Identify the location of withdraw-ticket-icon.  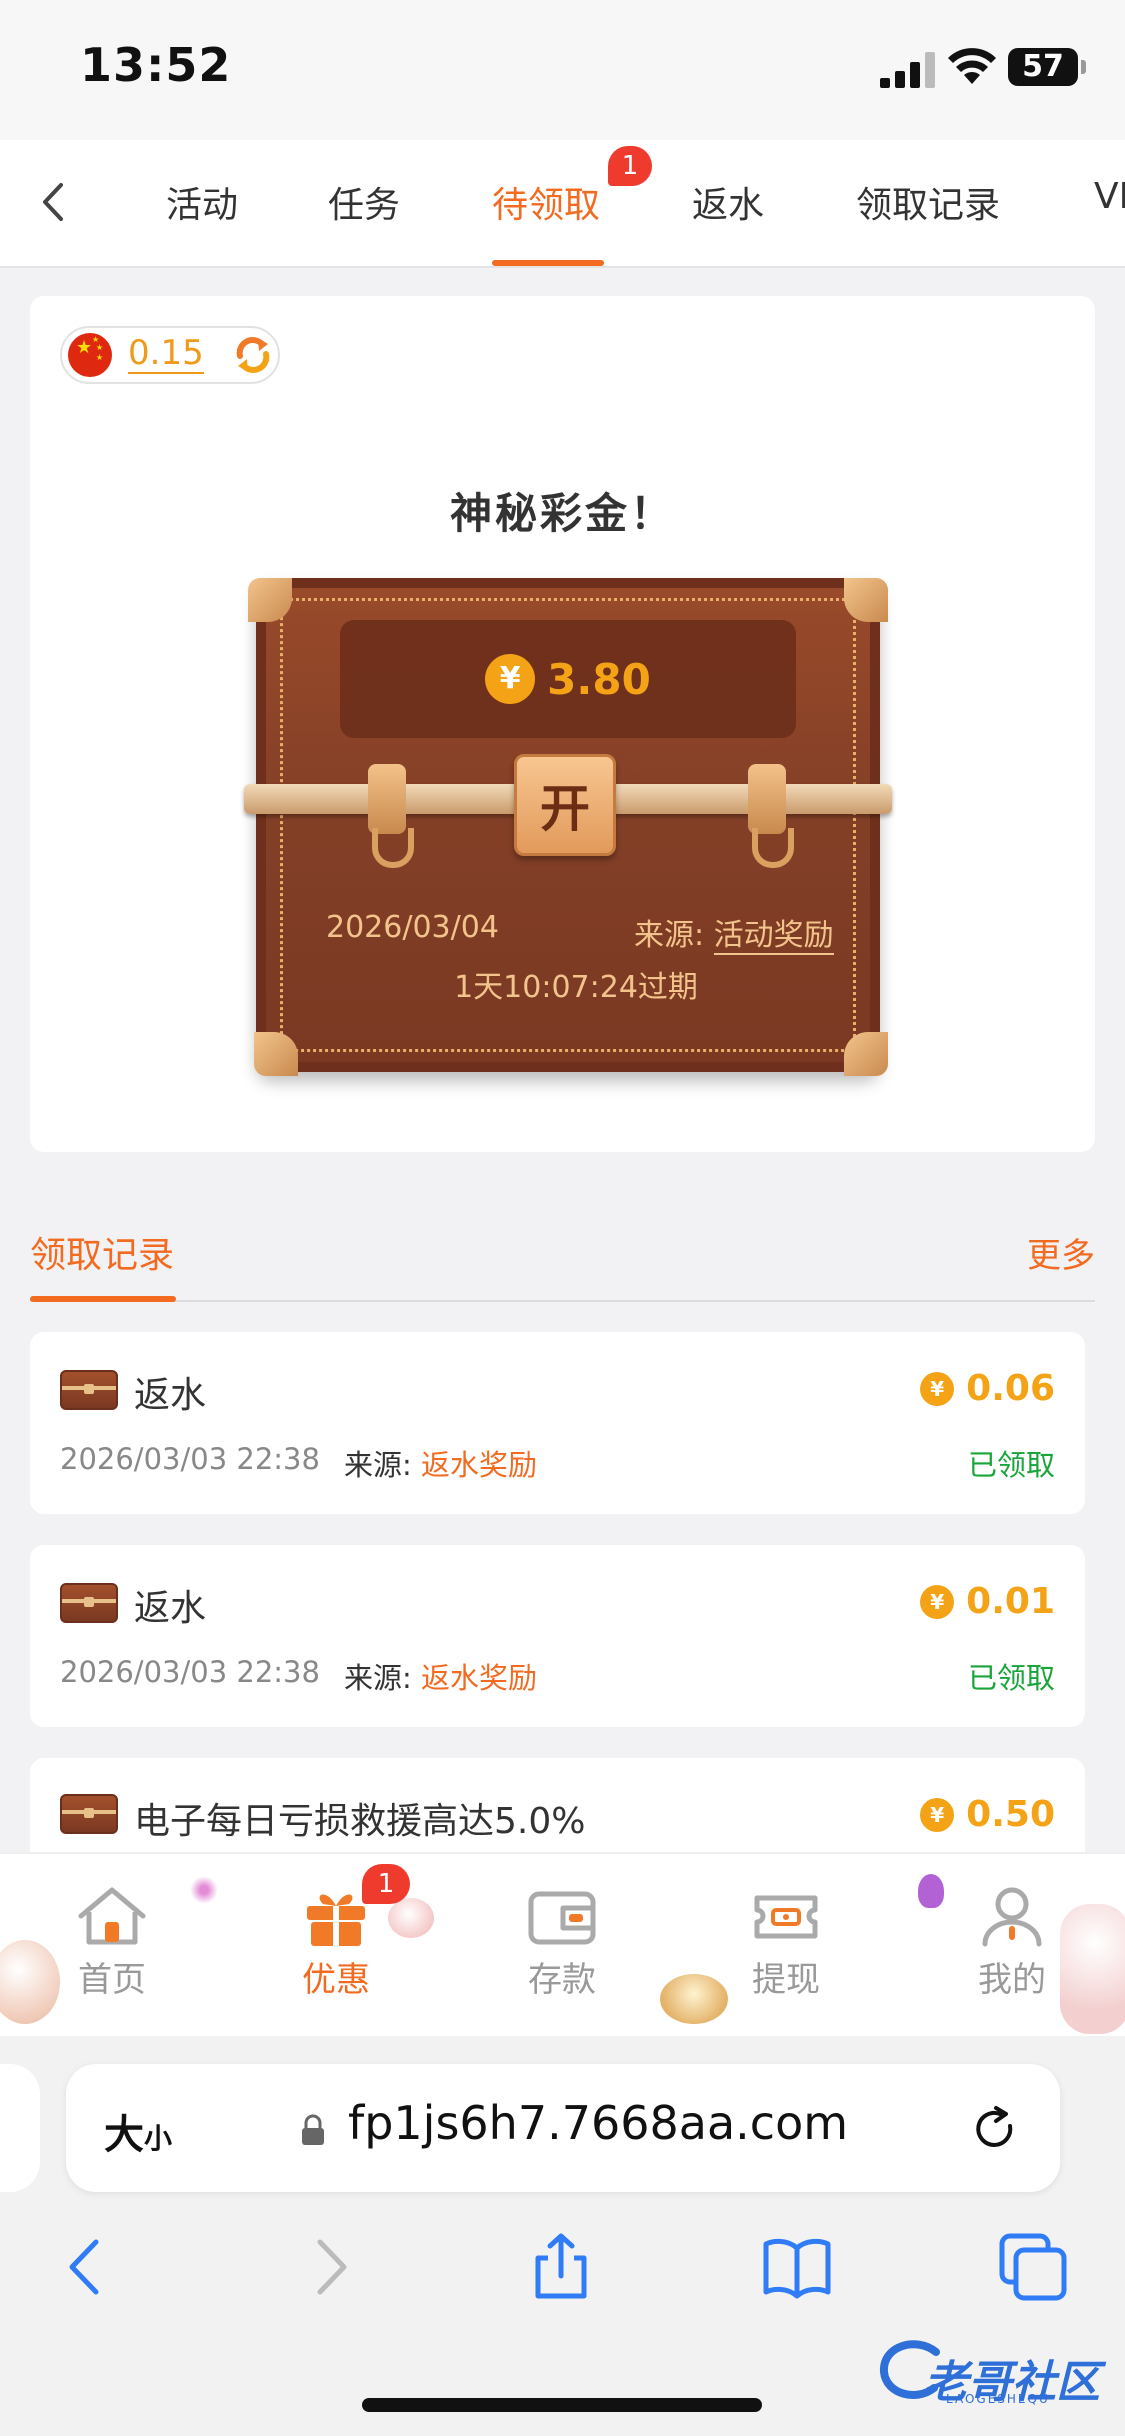
(786, 1917).